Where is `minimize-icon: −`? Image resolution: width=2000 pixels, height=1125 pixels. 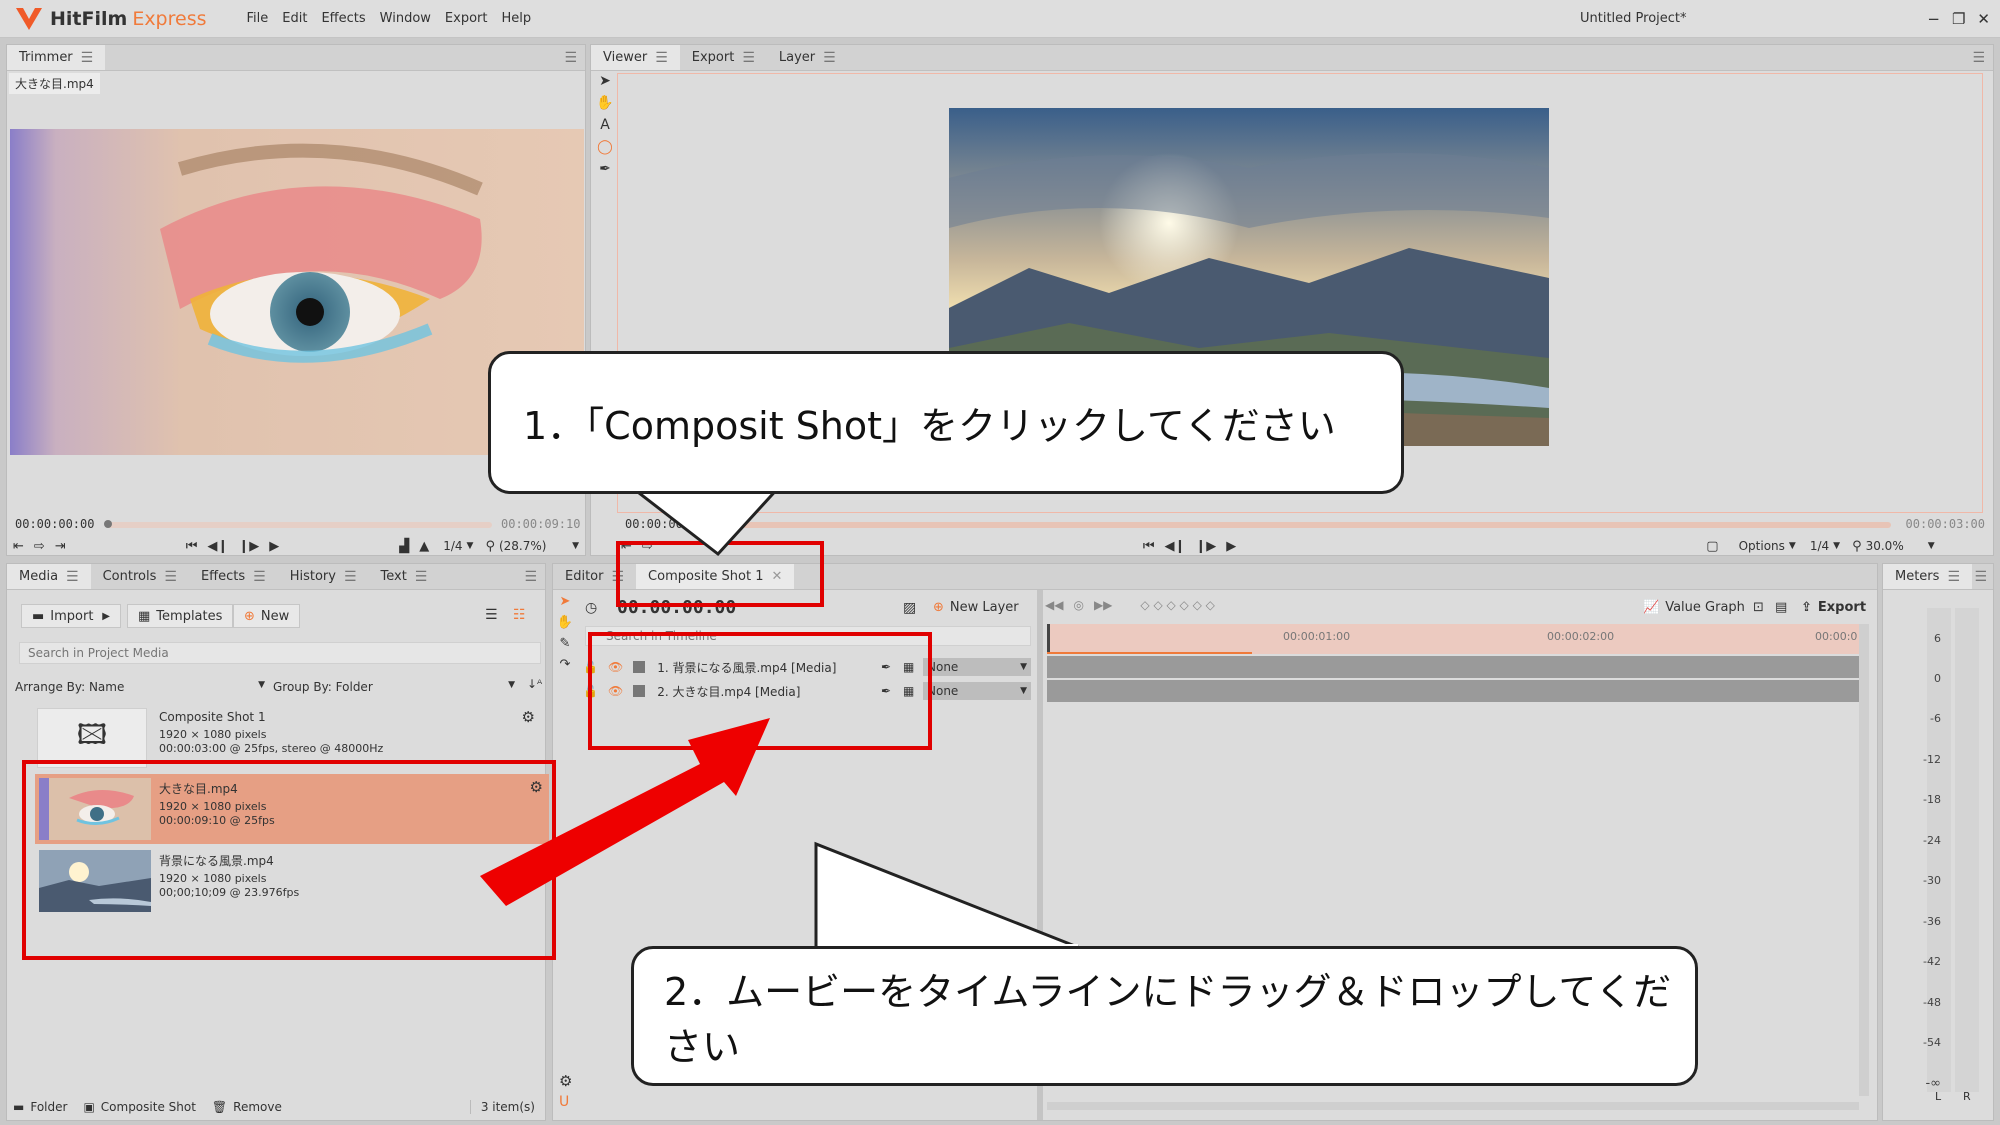
minimize-icon: − is located at coordinates (1933, 19).